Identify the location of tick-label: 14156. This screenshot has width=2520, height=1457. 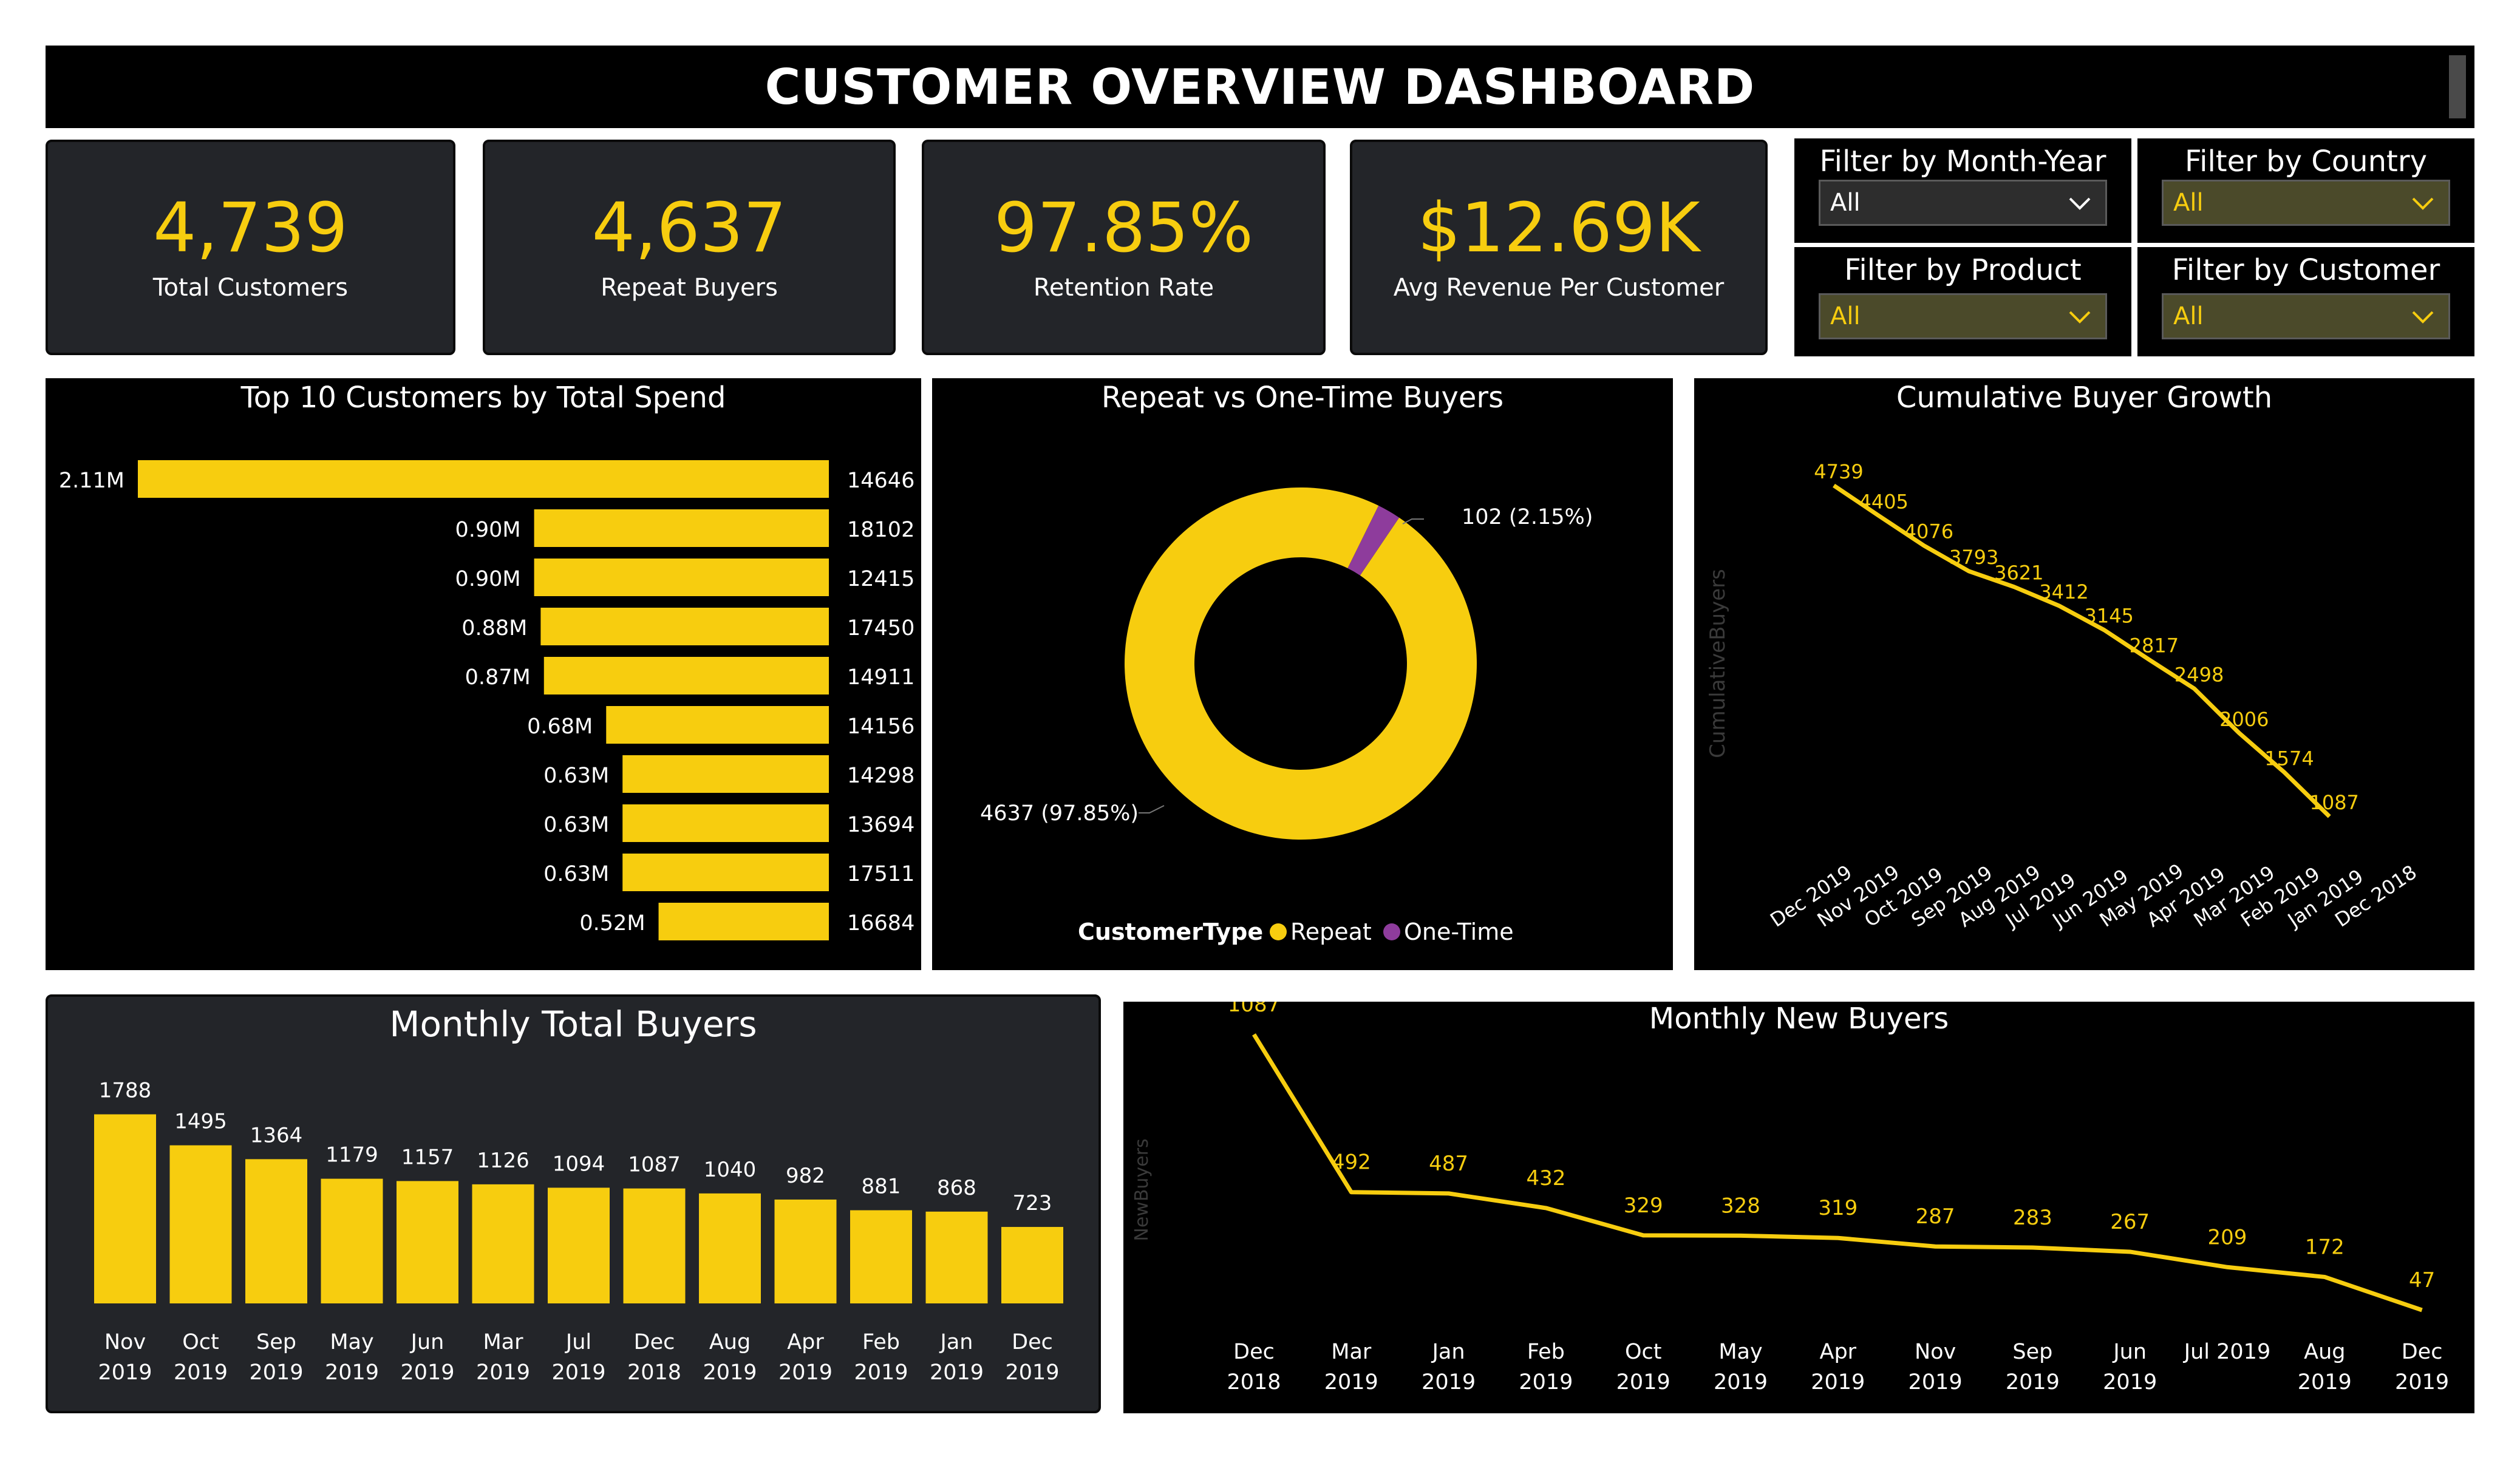
(880, 727).